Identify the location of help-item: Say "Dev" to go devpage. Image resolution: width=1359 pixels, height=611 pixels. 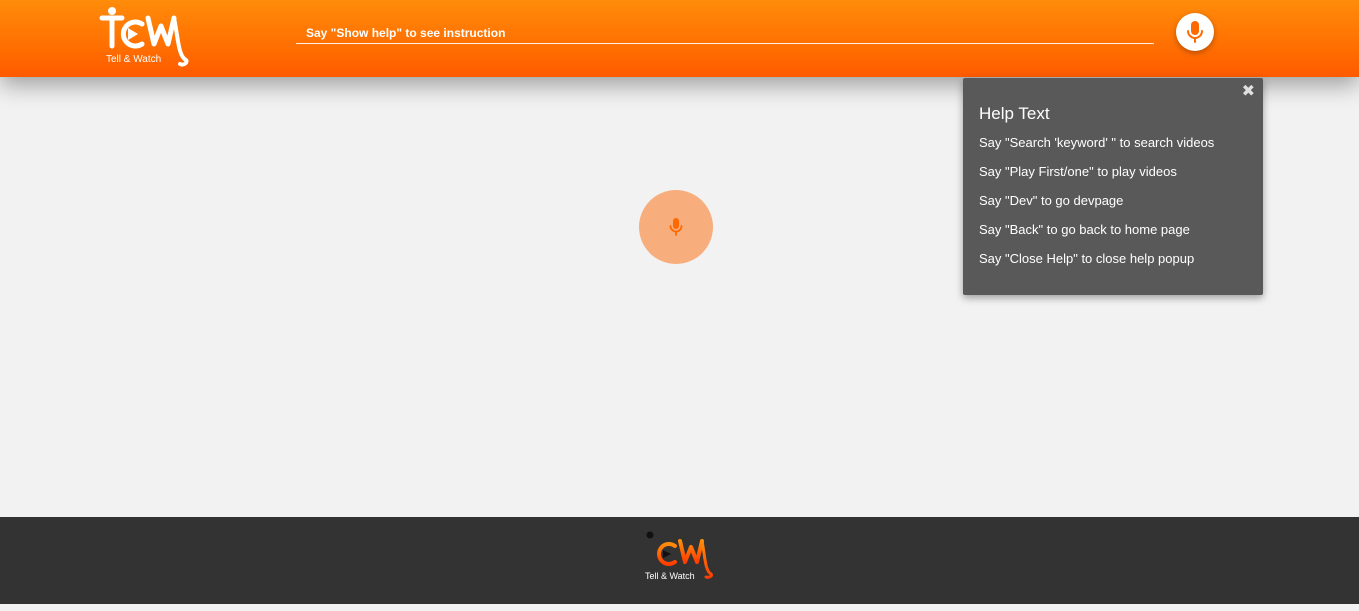
(1051, 200).